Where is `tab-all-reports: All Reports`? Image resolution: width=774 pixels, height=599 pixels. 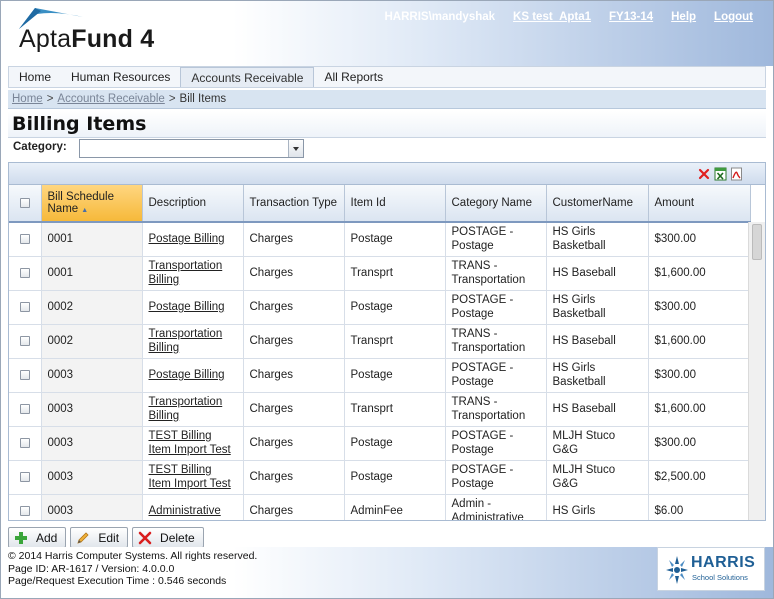
tab-all-reports: All Reports is located at coordinates (353, 77).